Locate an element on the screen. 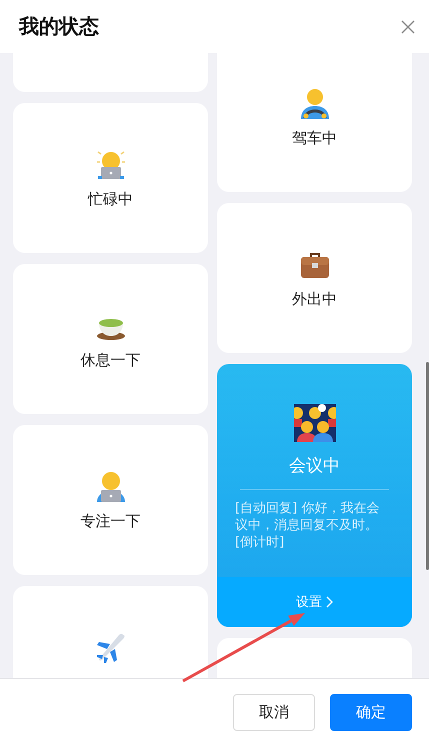 The width and height of the screenshot is (429, 745). status-card: 驾车中 is located at coordinates (314, 122).